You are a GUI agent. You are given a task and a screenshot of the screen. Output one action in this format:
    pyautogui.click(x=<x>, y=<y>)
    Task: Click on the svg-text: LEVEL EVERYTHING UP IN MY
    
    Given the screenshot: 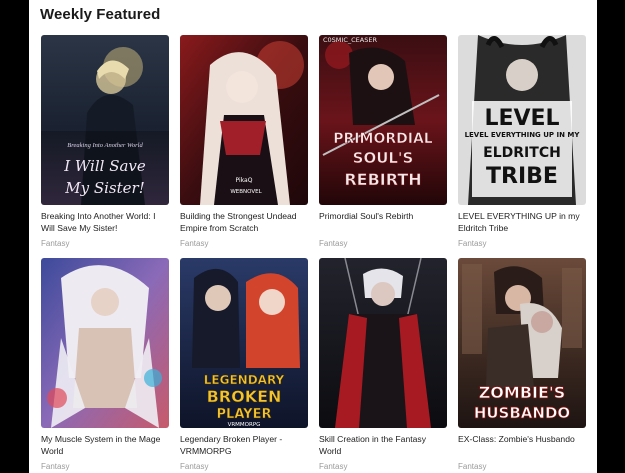 What is the action you would take?
    pyautogui.click(x=523, y=135)
    